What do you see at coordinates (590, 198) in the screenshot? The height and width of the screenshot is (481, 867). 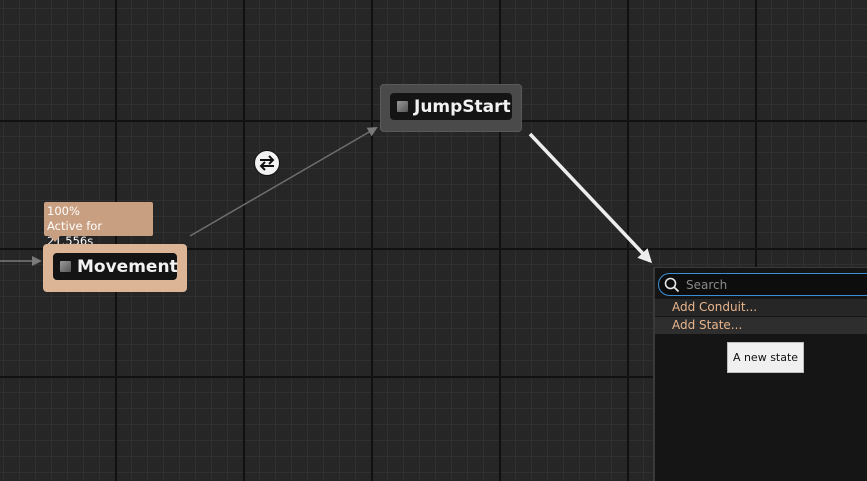 I see `dragged-transition-wire` at bounding box center [590, 198].